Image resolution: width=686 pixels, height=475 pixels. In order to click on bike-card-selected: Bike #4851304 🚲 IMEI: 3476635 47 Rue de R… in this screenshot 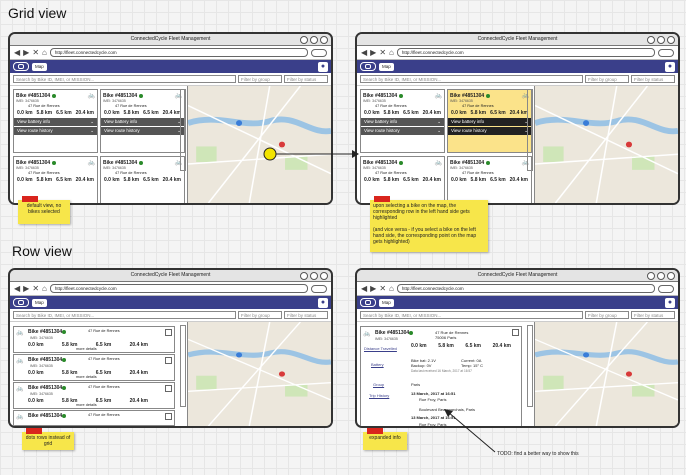, I will do `click(489, 121)`.